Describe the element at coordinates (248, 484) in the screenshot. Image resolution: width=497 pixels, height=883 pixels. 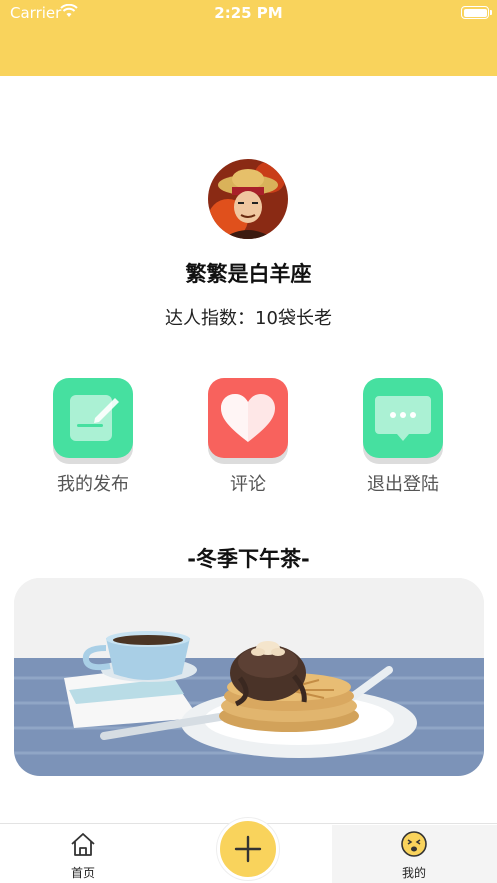
I see `comments-label: 评论` at that location.